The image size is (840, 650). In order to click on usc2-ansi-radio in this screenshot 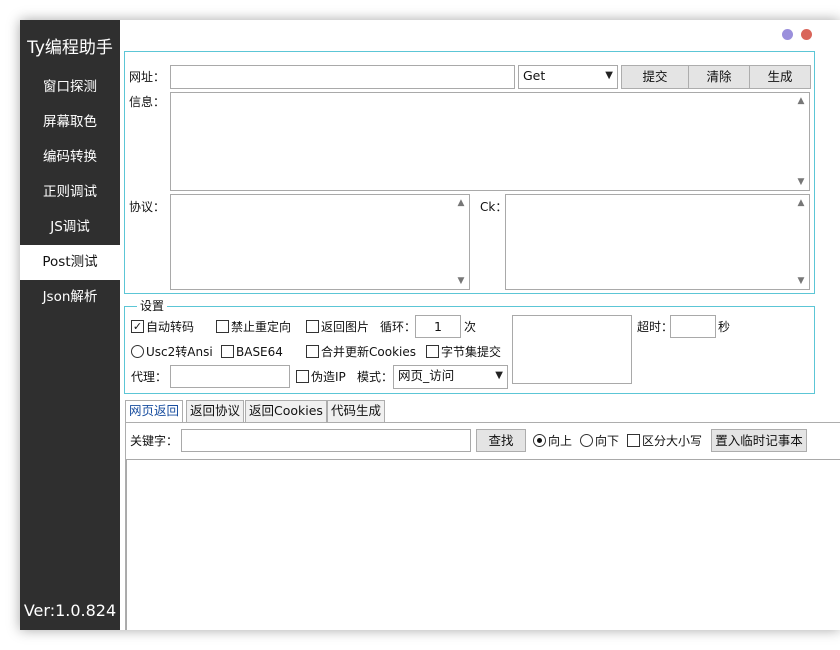, I will do `click(137, 351)`.